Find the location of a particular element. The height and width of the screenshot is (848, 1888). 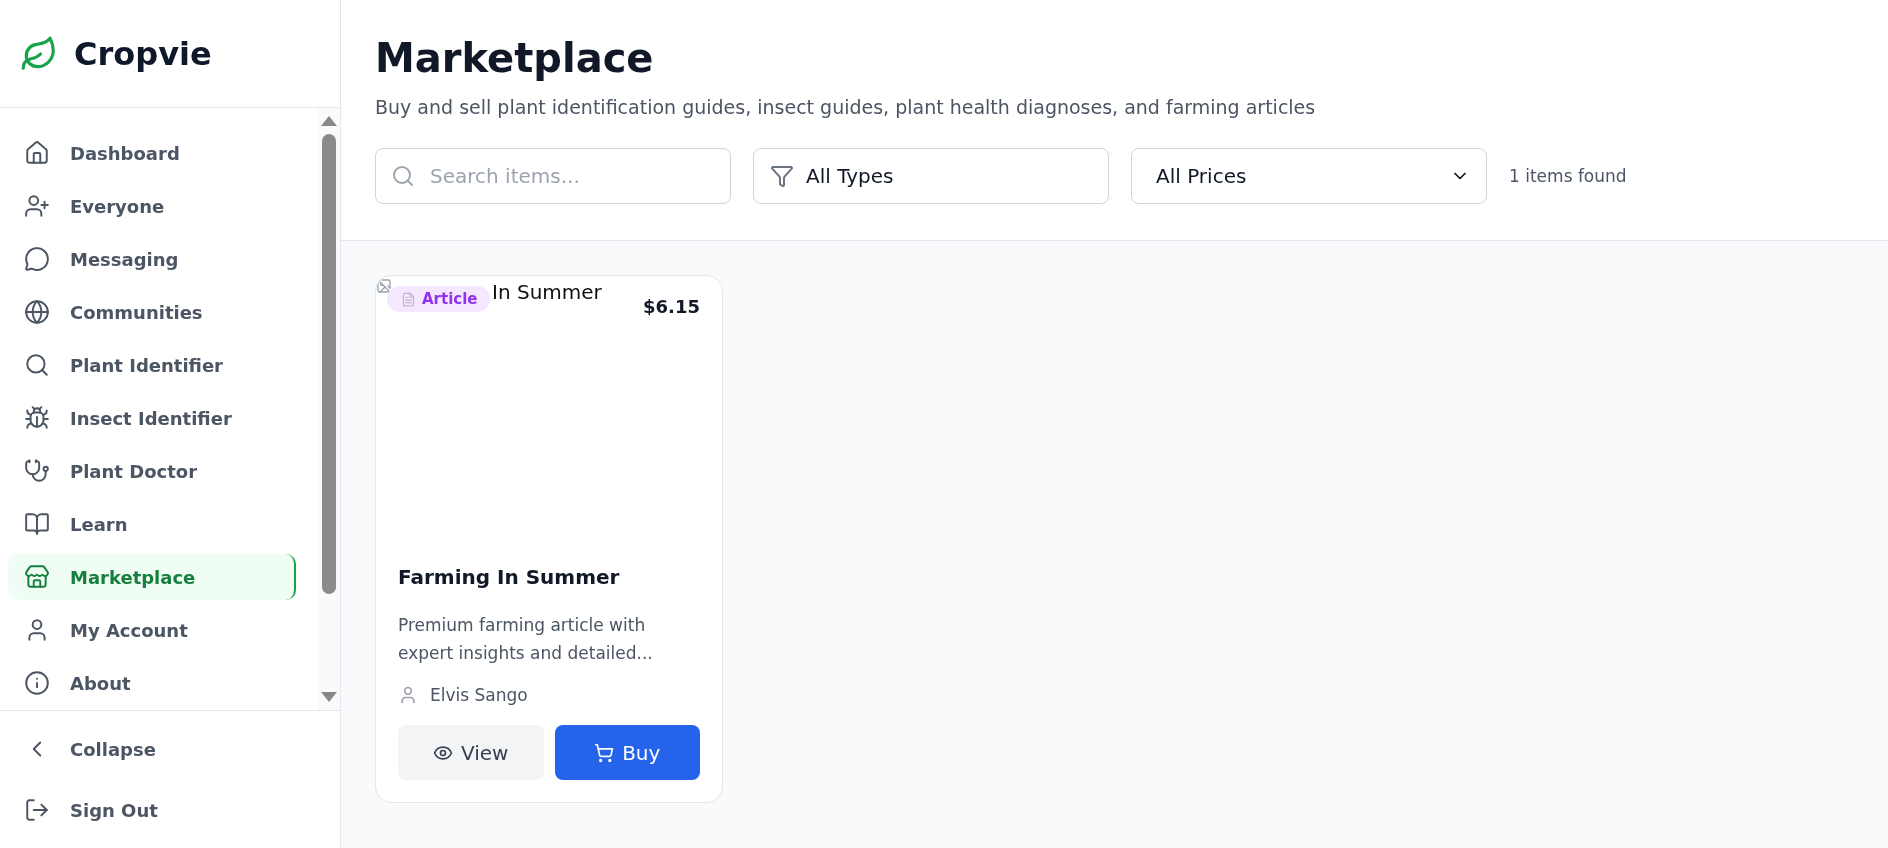

nav-item: My Account is located at coordinates (152, 630).